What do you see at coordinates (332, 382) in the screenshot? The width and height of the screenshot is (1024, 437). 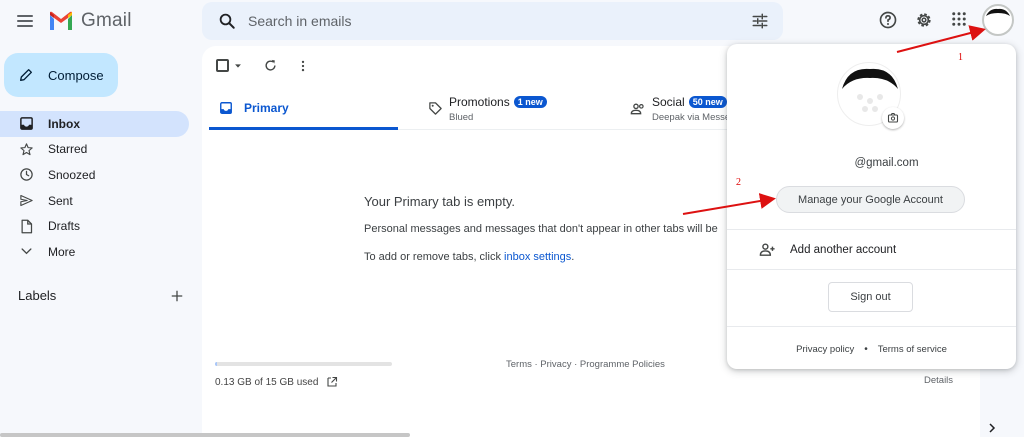 I see `open-external-icon` at bounding box center [332, 382].